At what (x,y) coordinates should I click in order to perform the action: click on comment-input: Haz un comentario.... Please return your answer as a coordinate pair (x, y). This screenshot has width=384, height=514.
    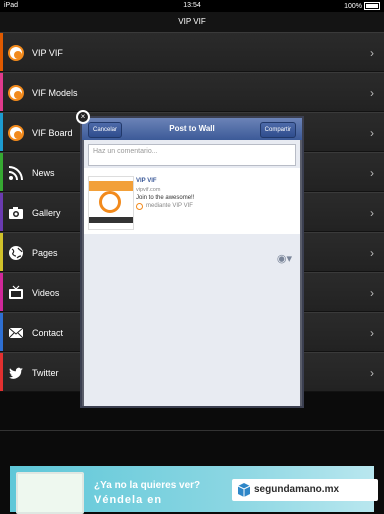
    Looking at the image, I should click on (192, 155).